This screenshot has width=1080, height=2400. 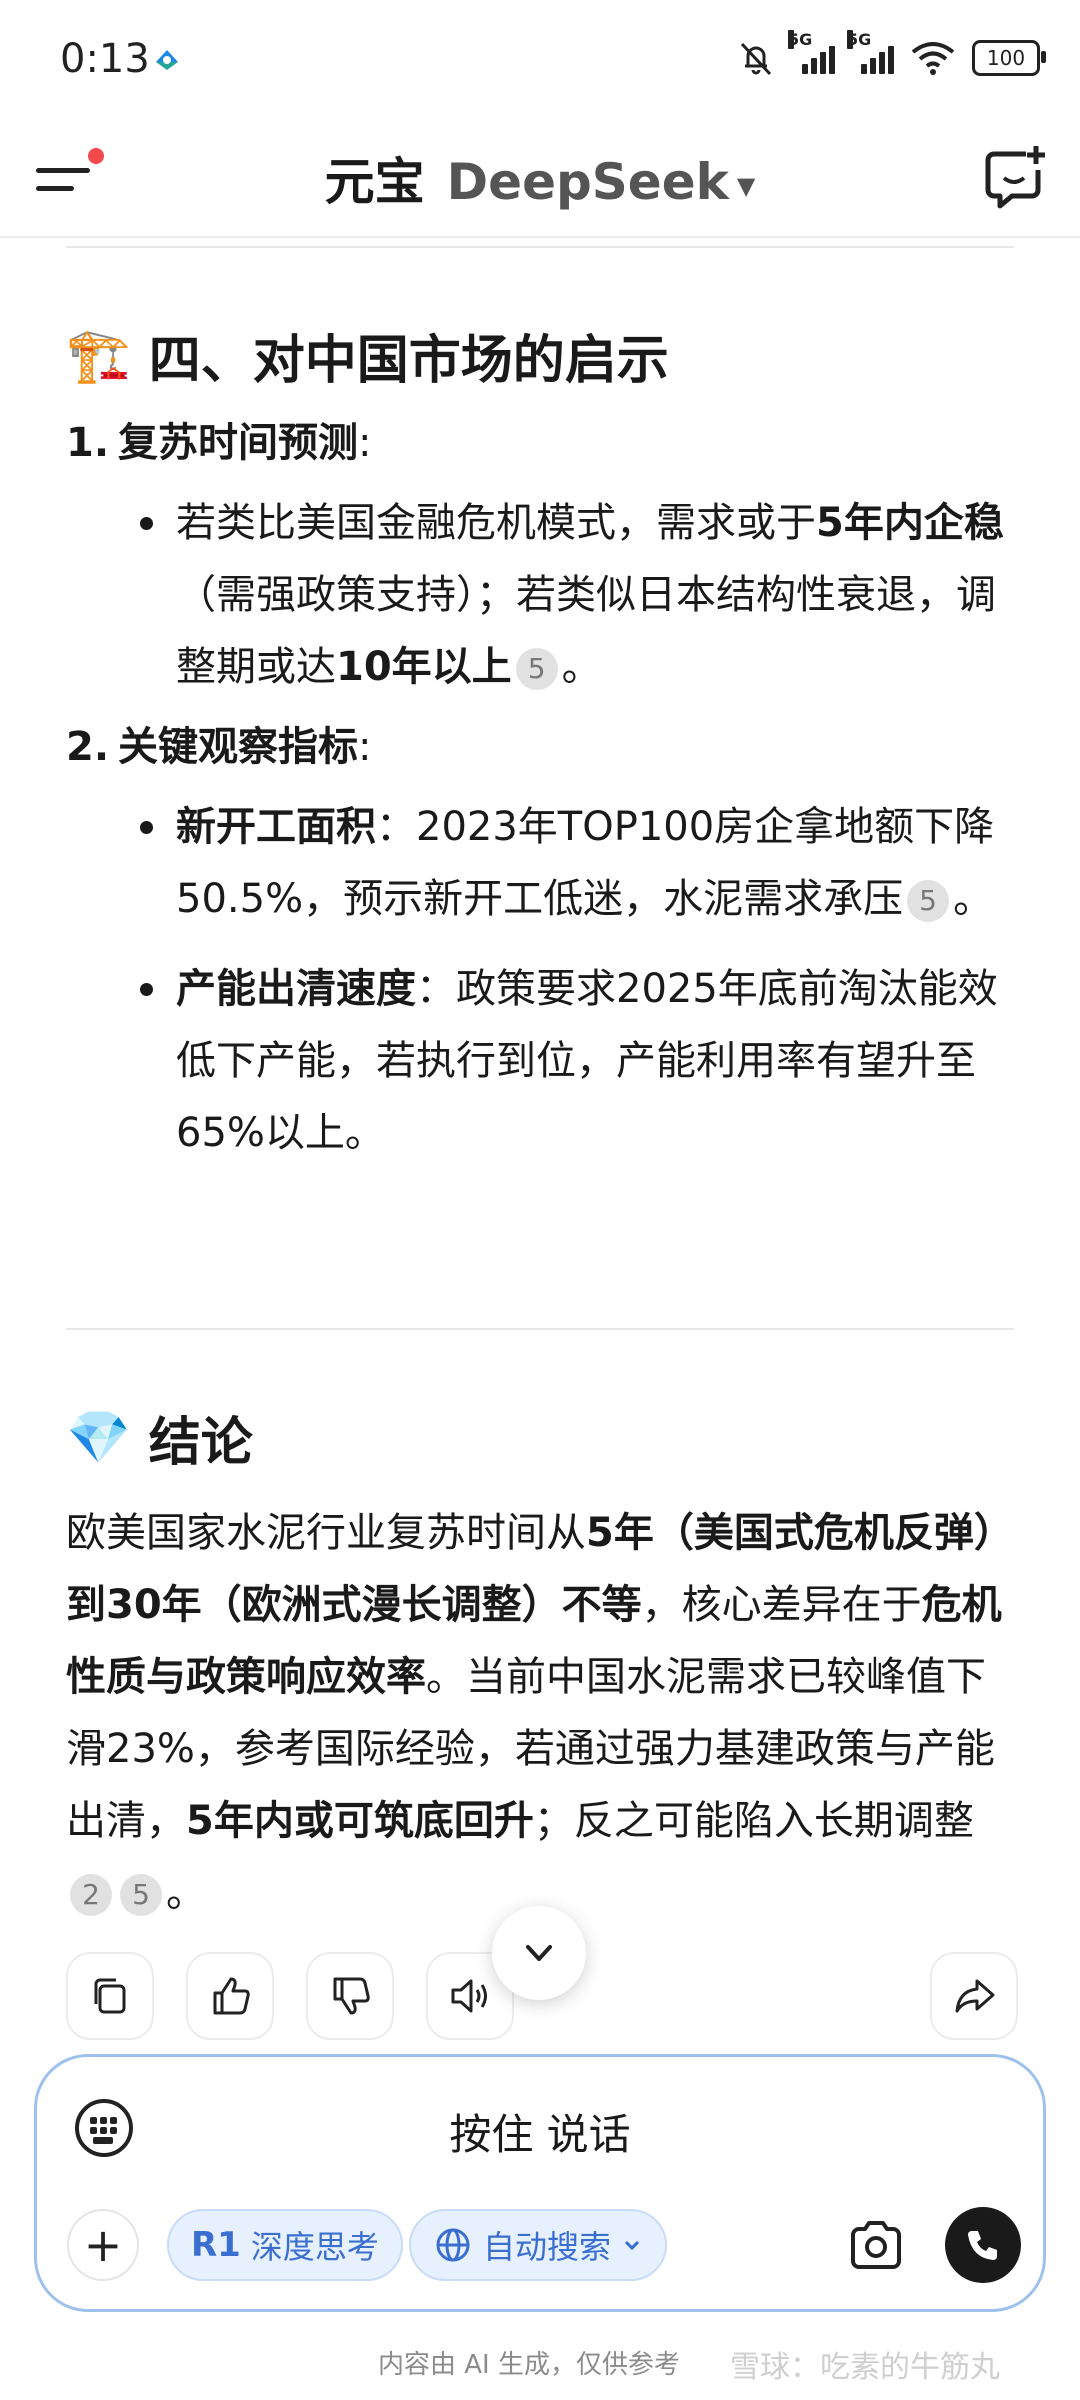 I want to click on model-selector: 元宝 DeepSeek ▼, so click(x=540, y=178).